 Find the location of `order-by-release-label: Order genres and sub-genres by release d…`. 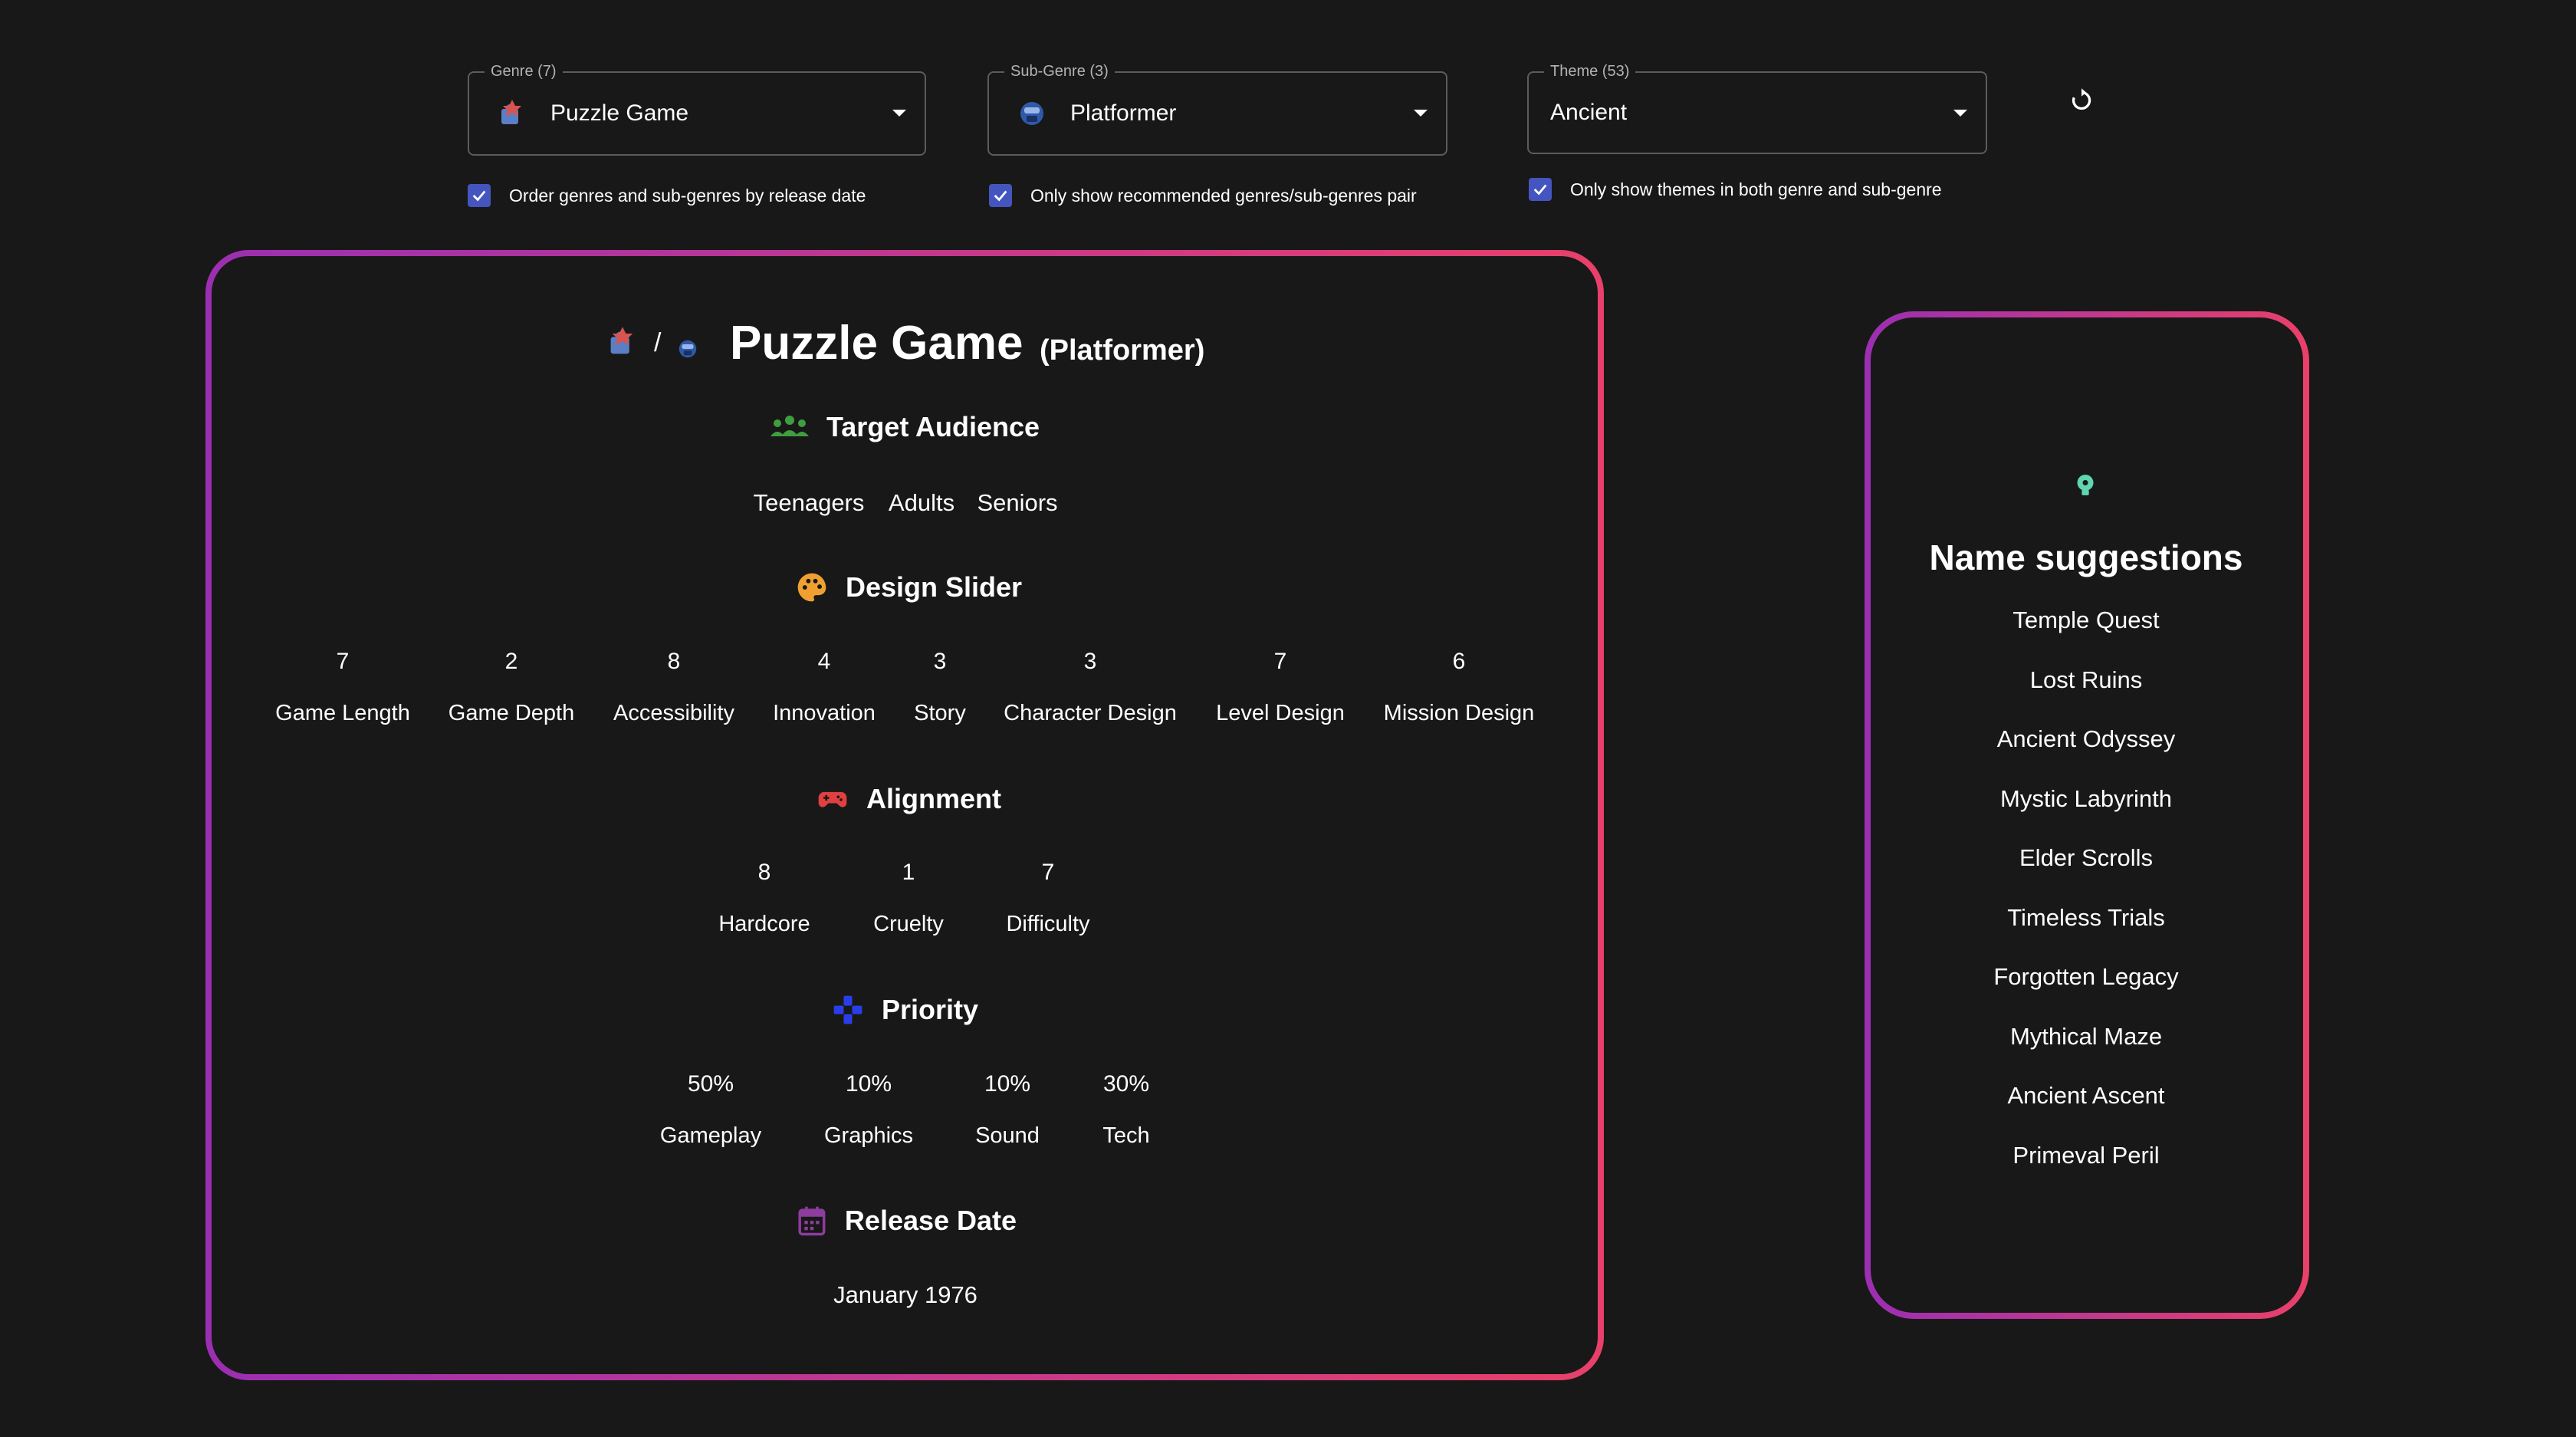

order-by-release-label: Order genres and sub-genres by release d… is located at coordinates (688, 195).